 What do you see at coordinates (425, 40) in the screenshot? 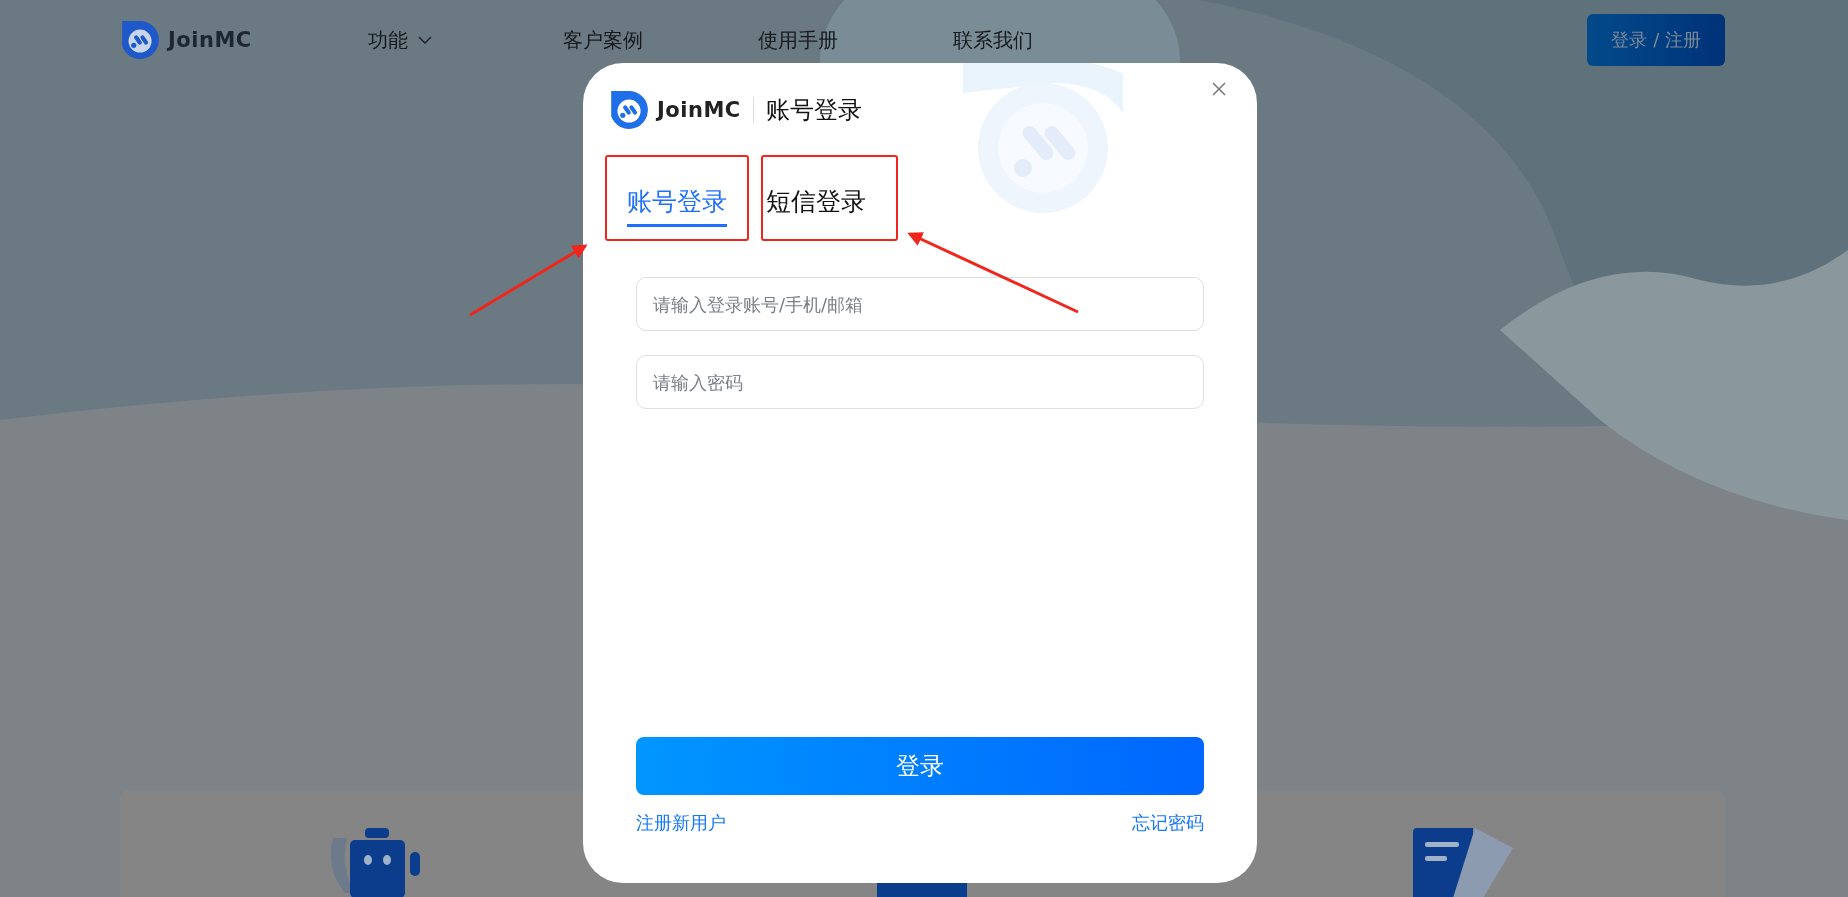
I see `chevron-down-icon` at bounding box center [425, 40].